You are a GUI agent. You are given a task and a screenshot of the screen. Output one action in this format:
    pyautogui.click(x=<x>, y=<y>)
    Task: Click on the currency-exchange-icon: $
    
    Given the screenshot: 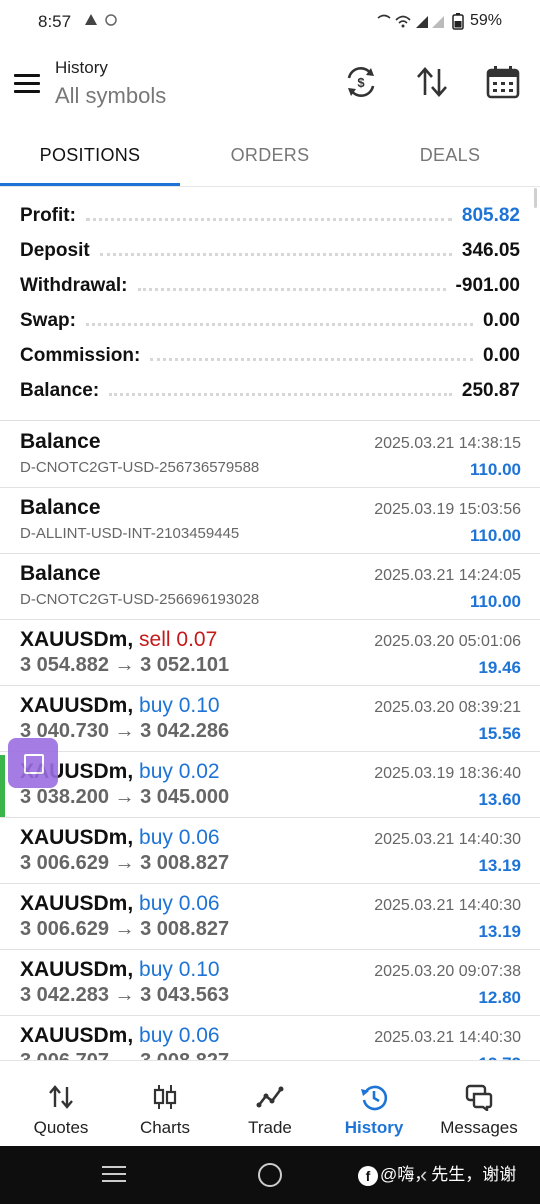 What is the action you would take?
    pyautogui.click(x=361, y=82)
    